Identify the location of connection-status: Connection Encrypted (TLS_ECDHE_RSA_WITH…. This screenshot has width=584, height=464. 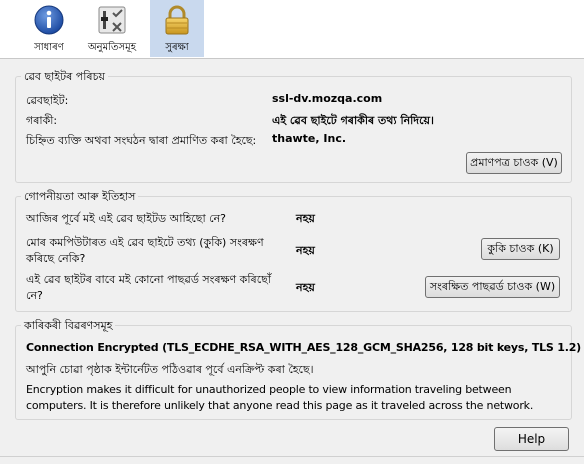
(303, 347).